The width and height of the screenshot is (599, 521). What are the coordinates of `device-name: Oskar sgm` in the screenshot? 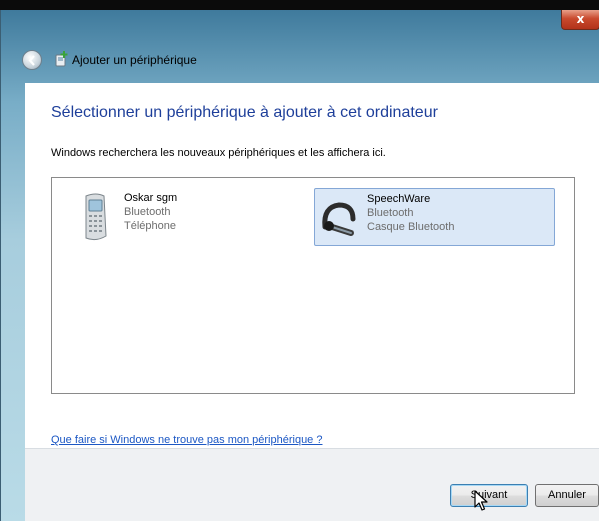 It's located at (151, 198).